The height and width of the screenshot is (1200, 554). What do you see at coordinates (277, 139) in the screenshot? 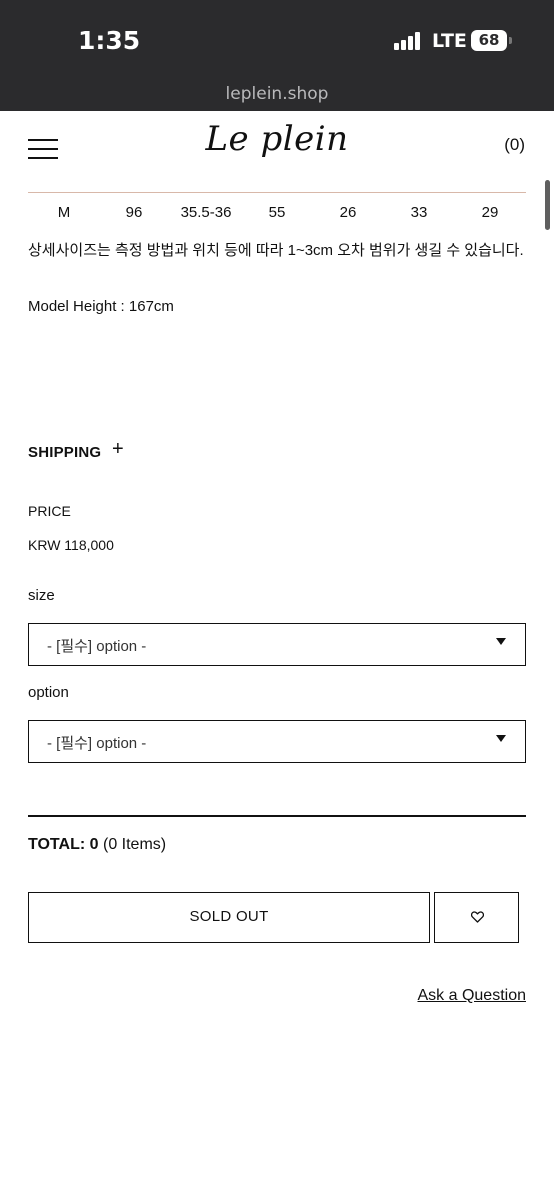
I see `site-logo: Le plein` at bounding box center [277, 139].